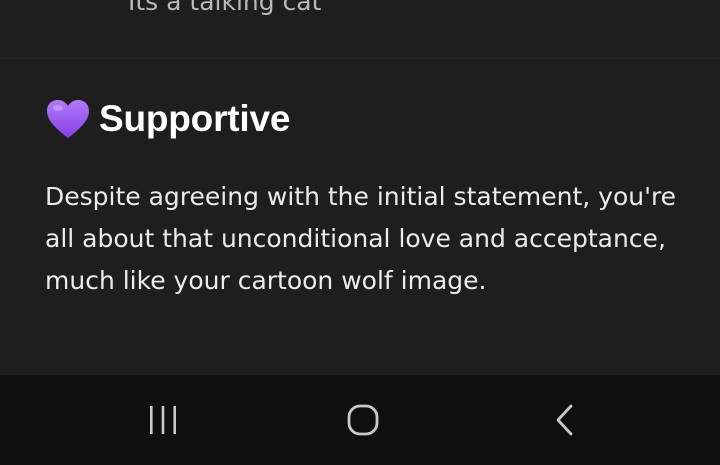 Image resolution: width=720 pixels, height=465 pixels. What do you see at coordinates (225, 8) in the screenshot?
I see `previous-item-text: Its a talking cat` at bounding box center [225, 8].